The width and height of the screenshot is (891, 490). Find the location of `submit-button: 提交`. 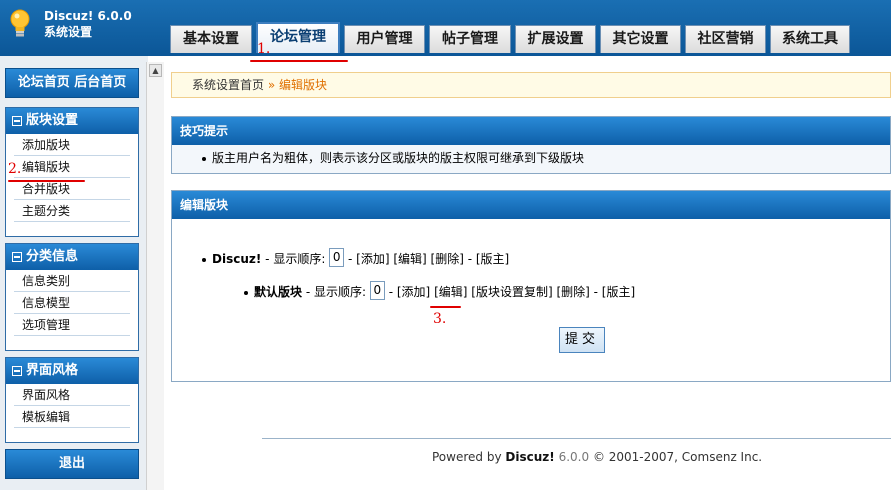

submit-button: 提交 is located at coordinates (582, 340).